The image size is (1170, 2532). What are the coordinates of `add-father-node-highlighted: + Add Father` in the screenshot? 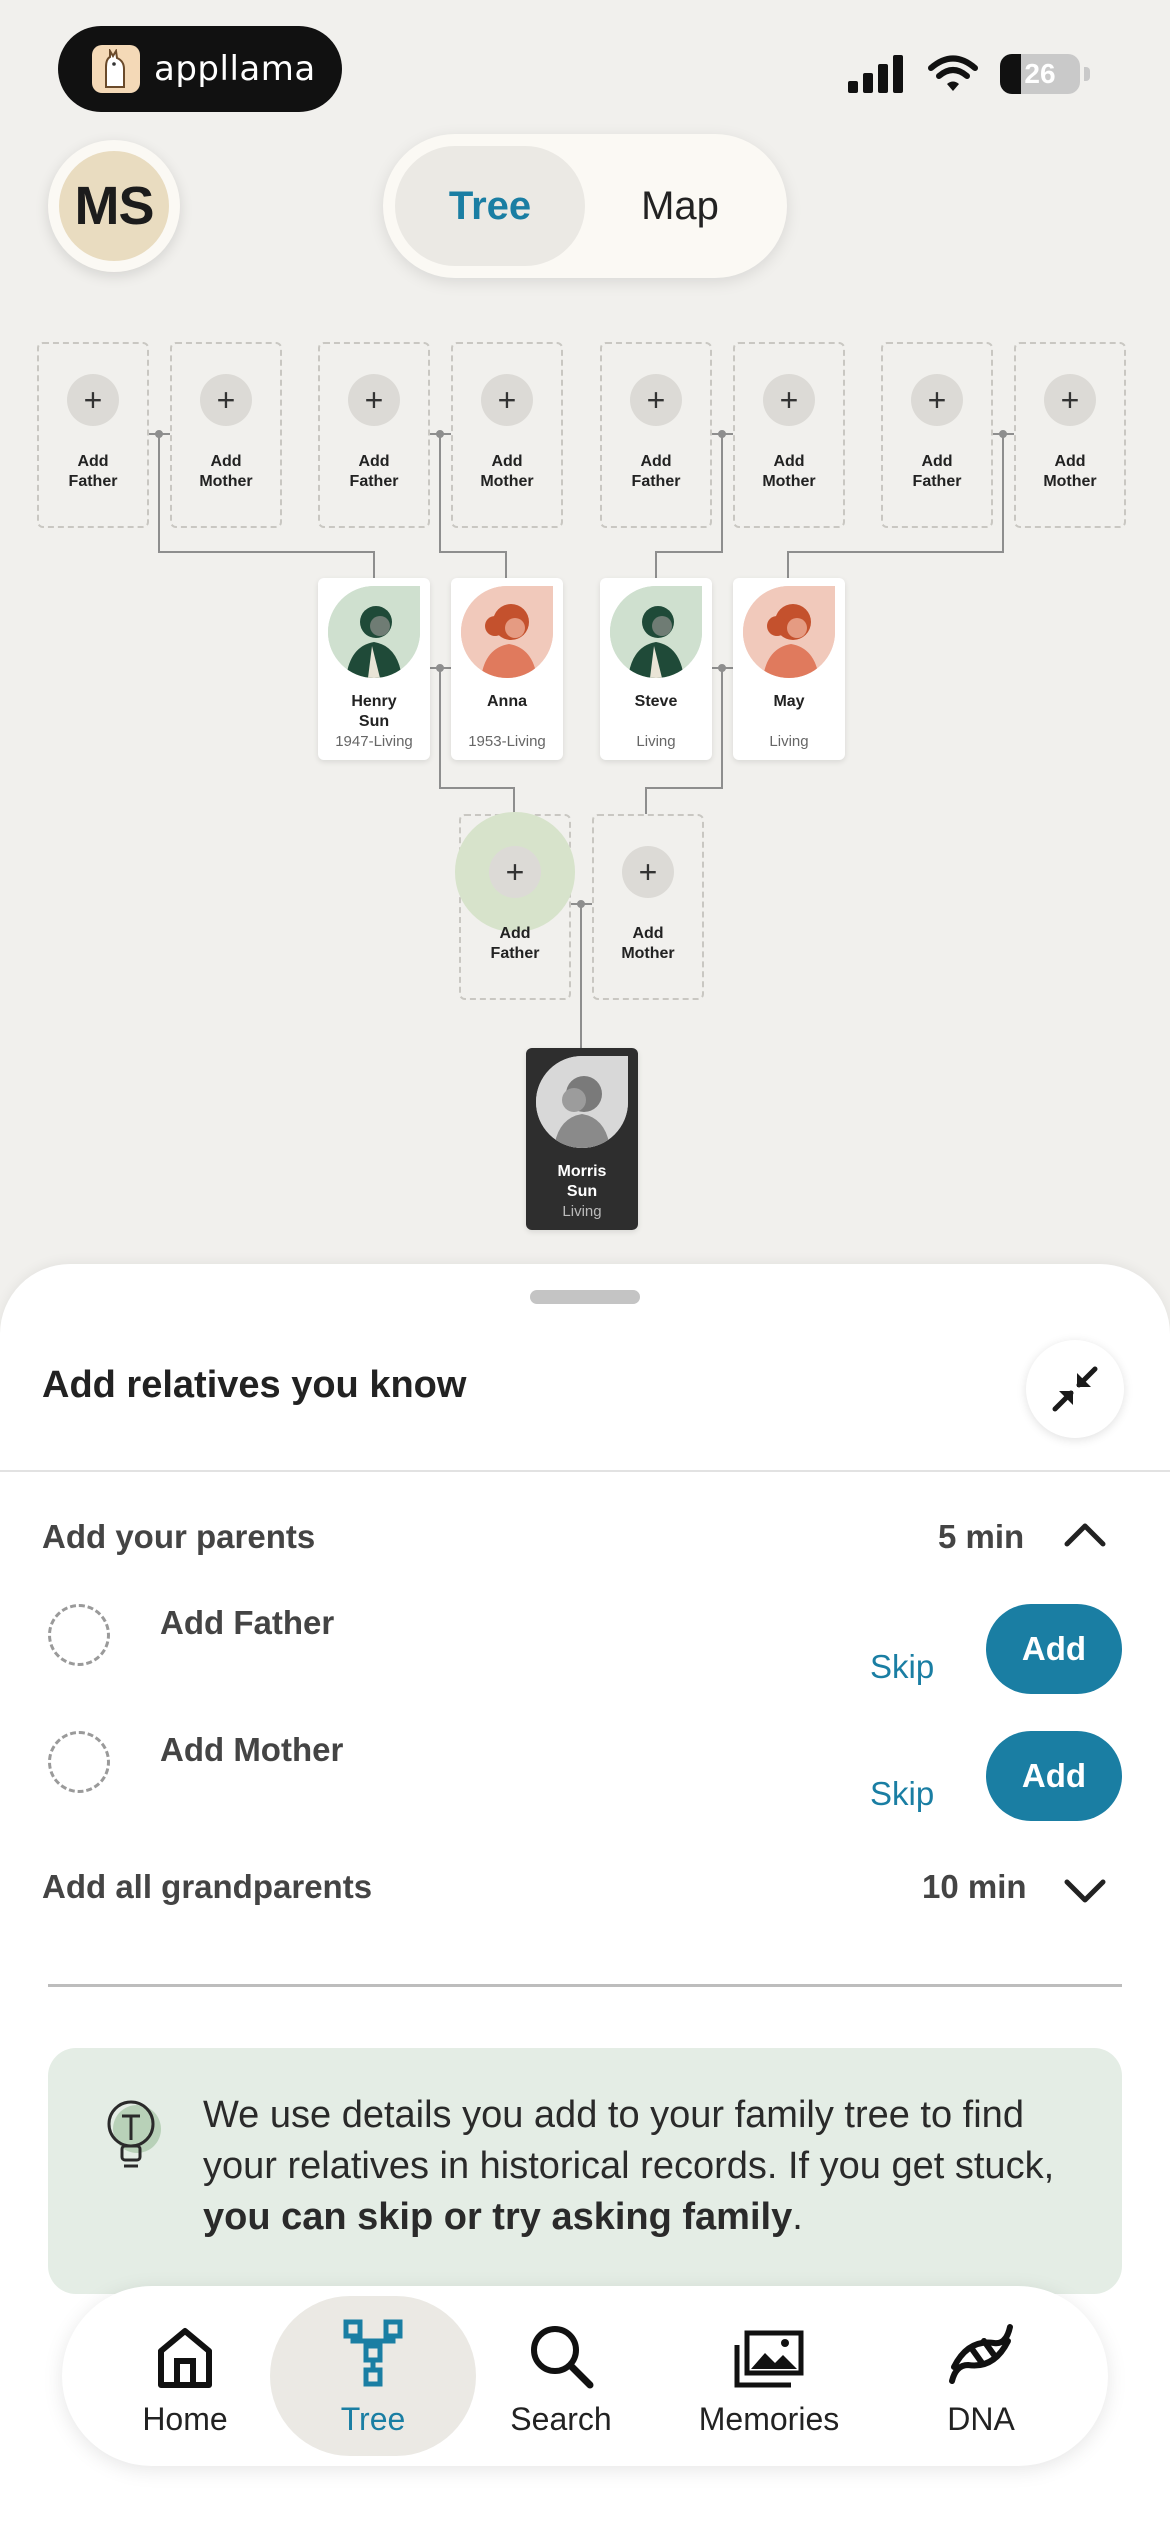 It's located at (515, 907).